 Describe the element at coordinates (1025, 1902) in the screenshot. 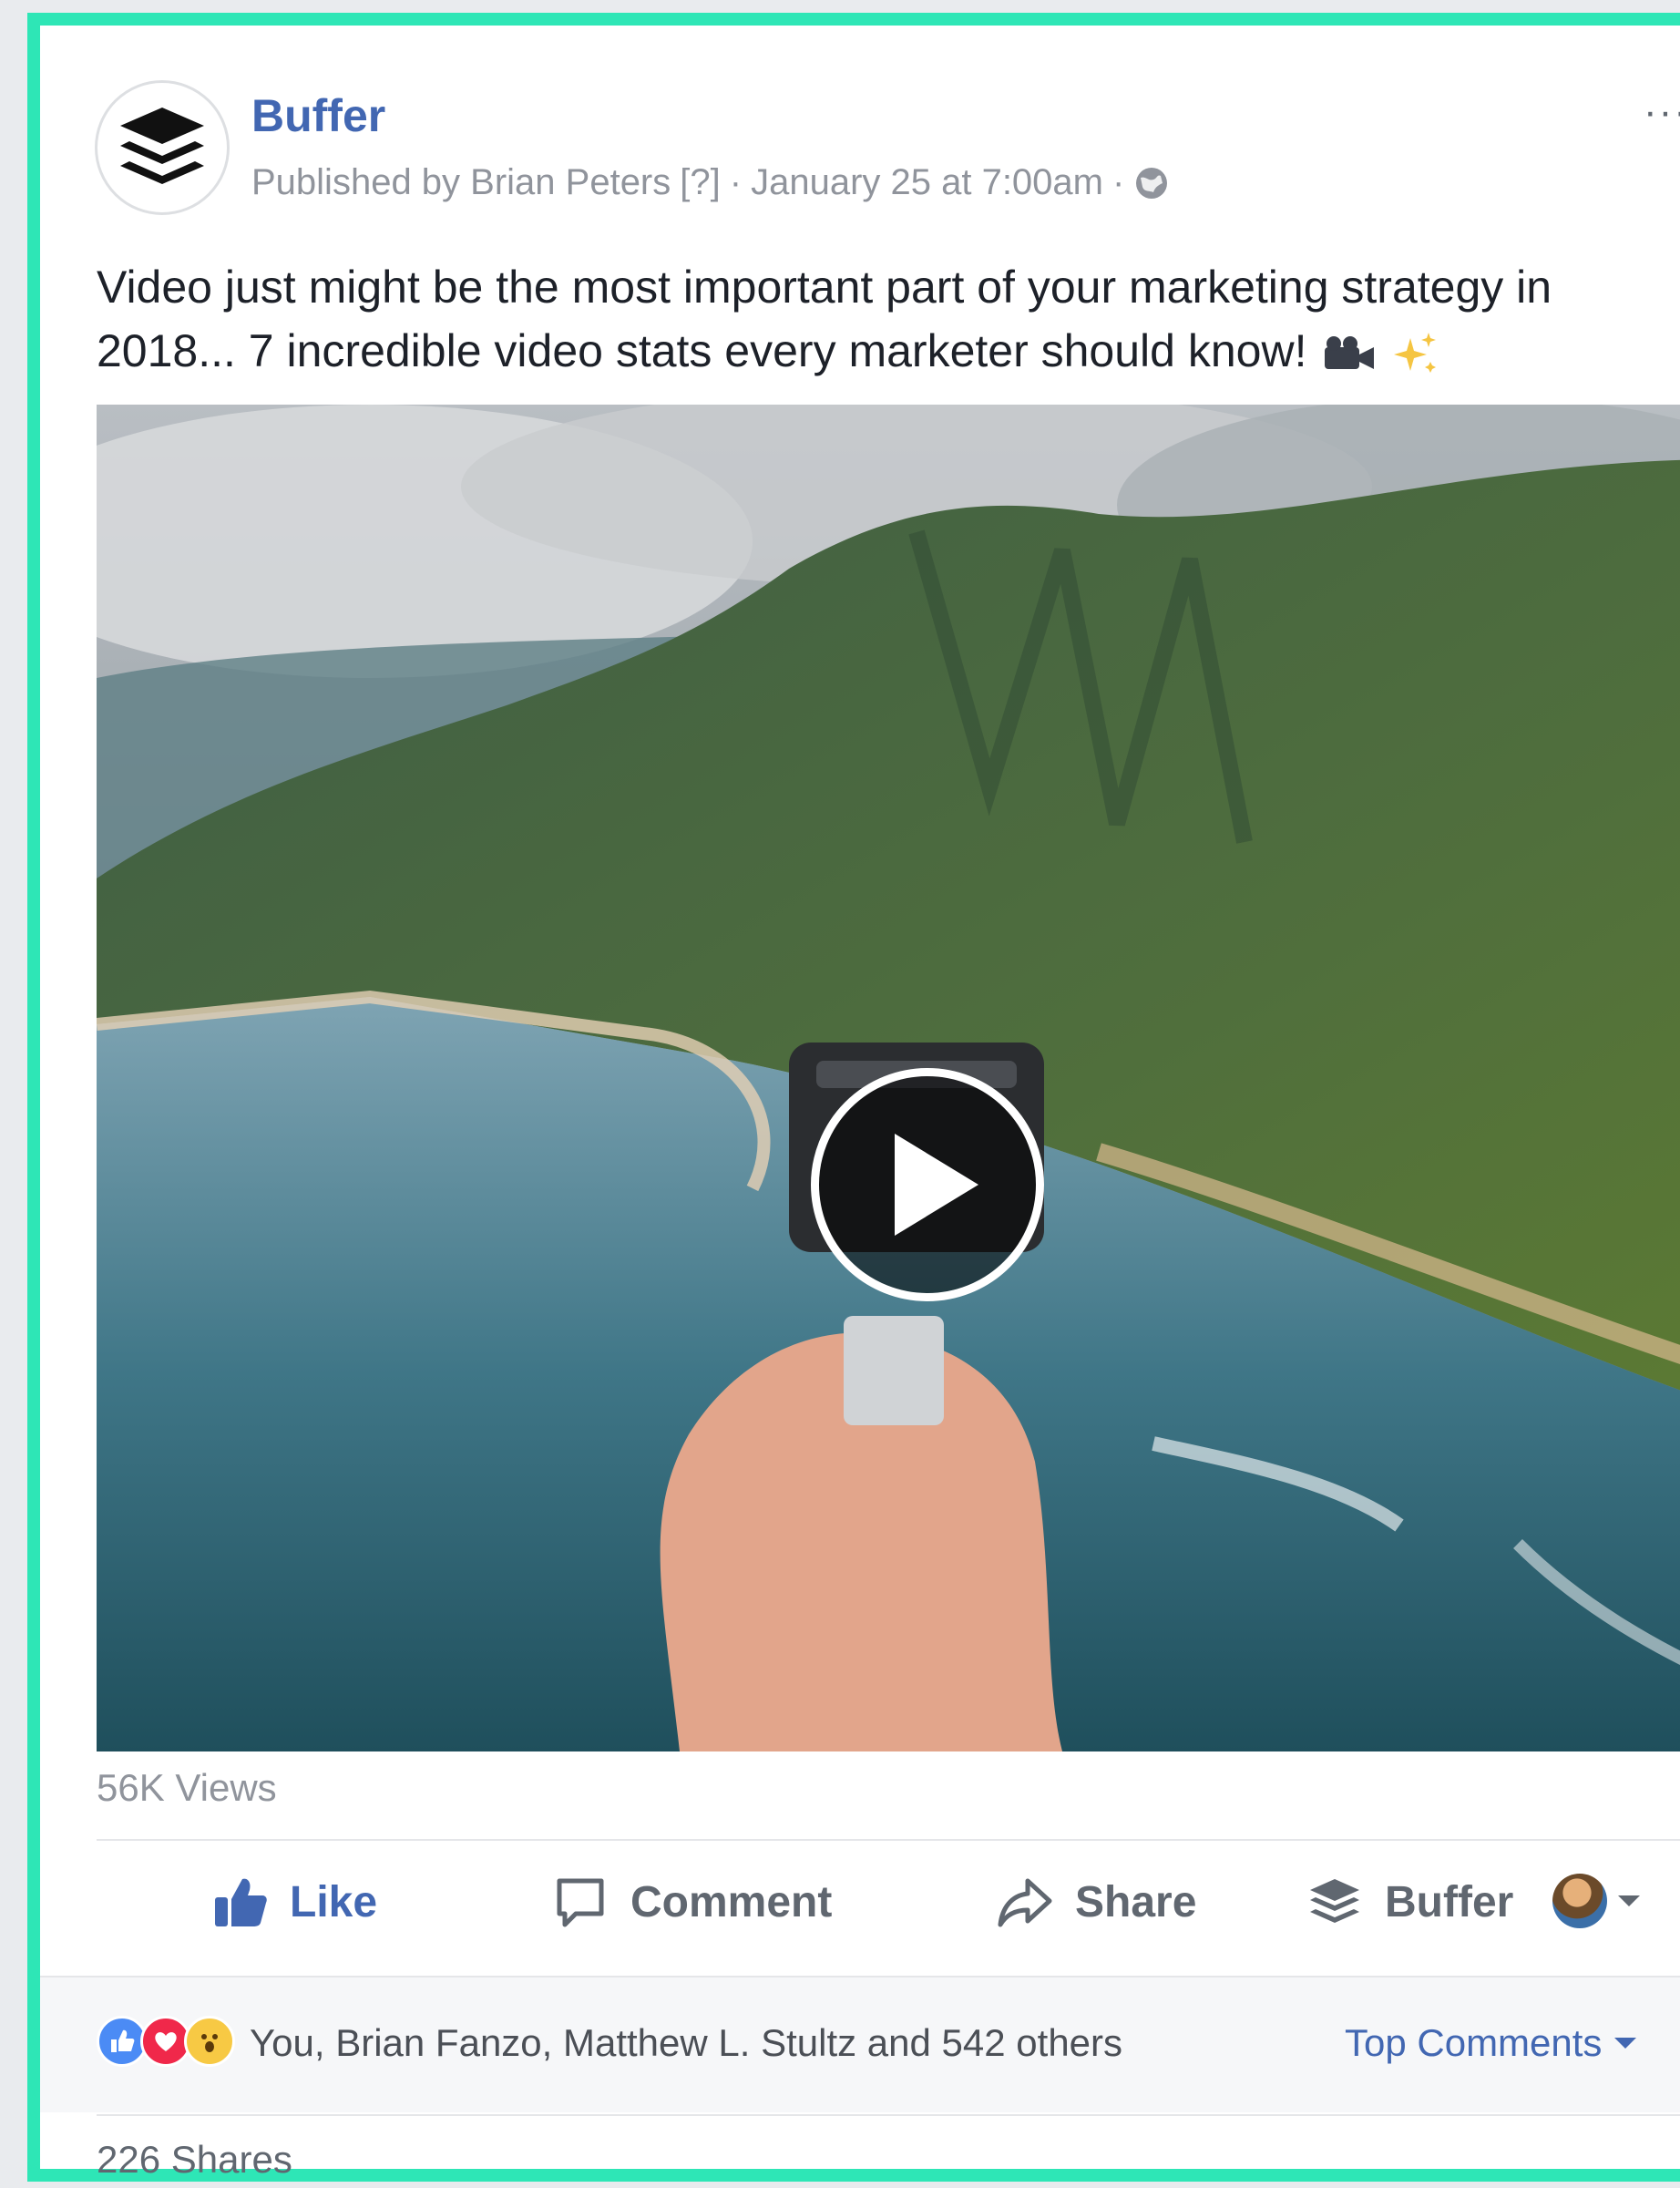

I see `share-icon` at that location.